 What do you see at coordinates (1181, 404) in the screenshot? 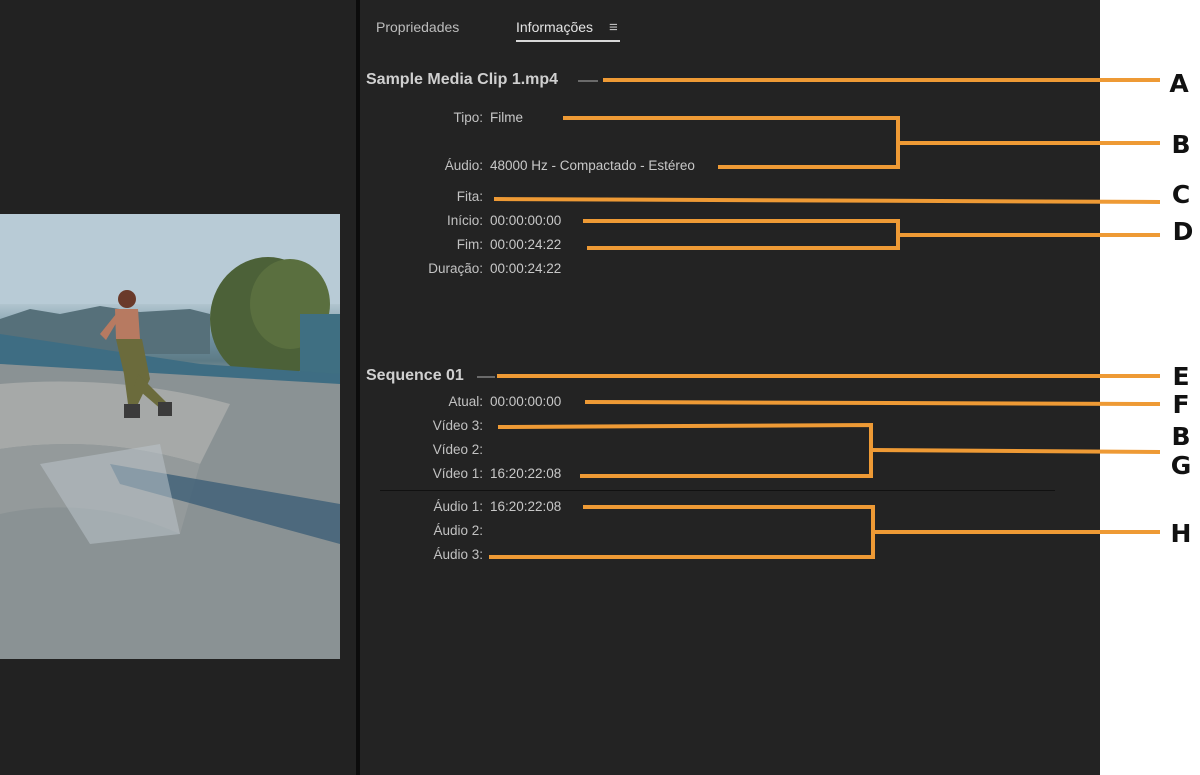
I see `callout-letter-f: F` at bounding box center [1181, 404].